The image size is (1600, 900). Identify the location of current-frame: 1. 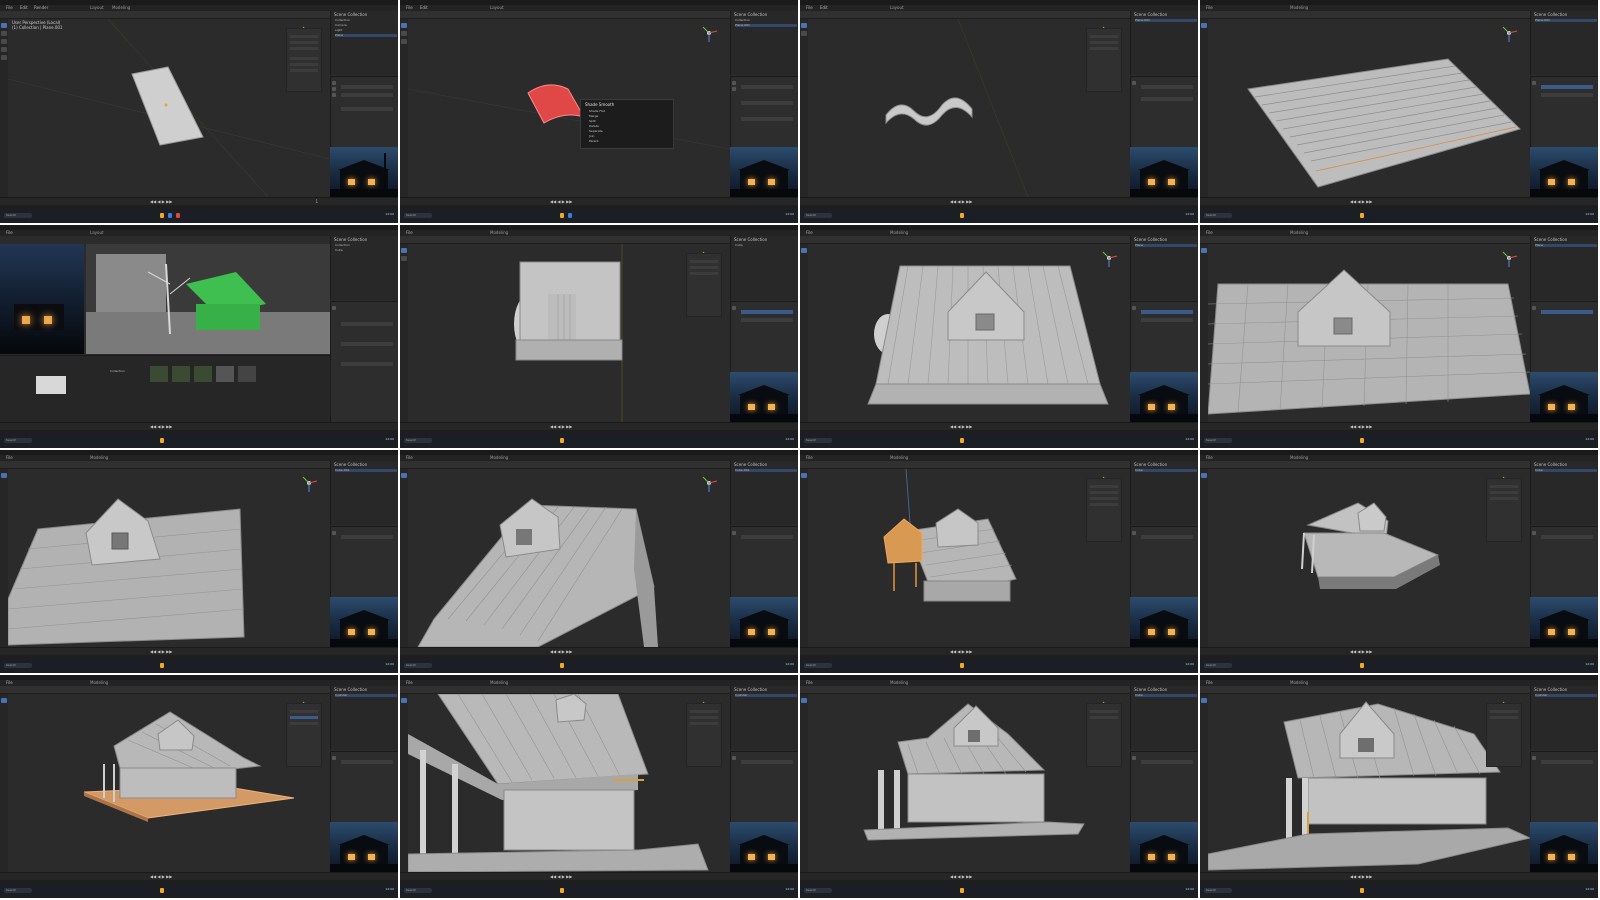
(316, 201).